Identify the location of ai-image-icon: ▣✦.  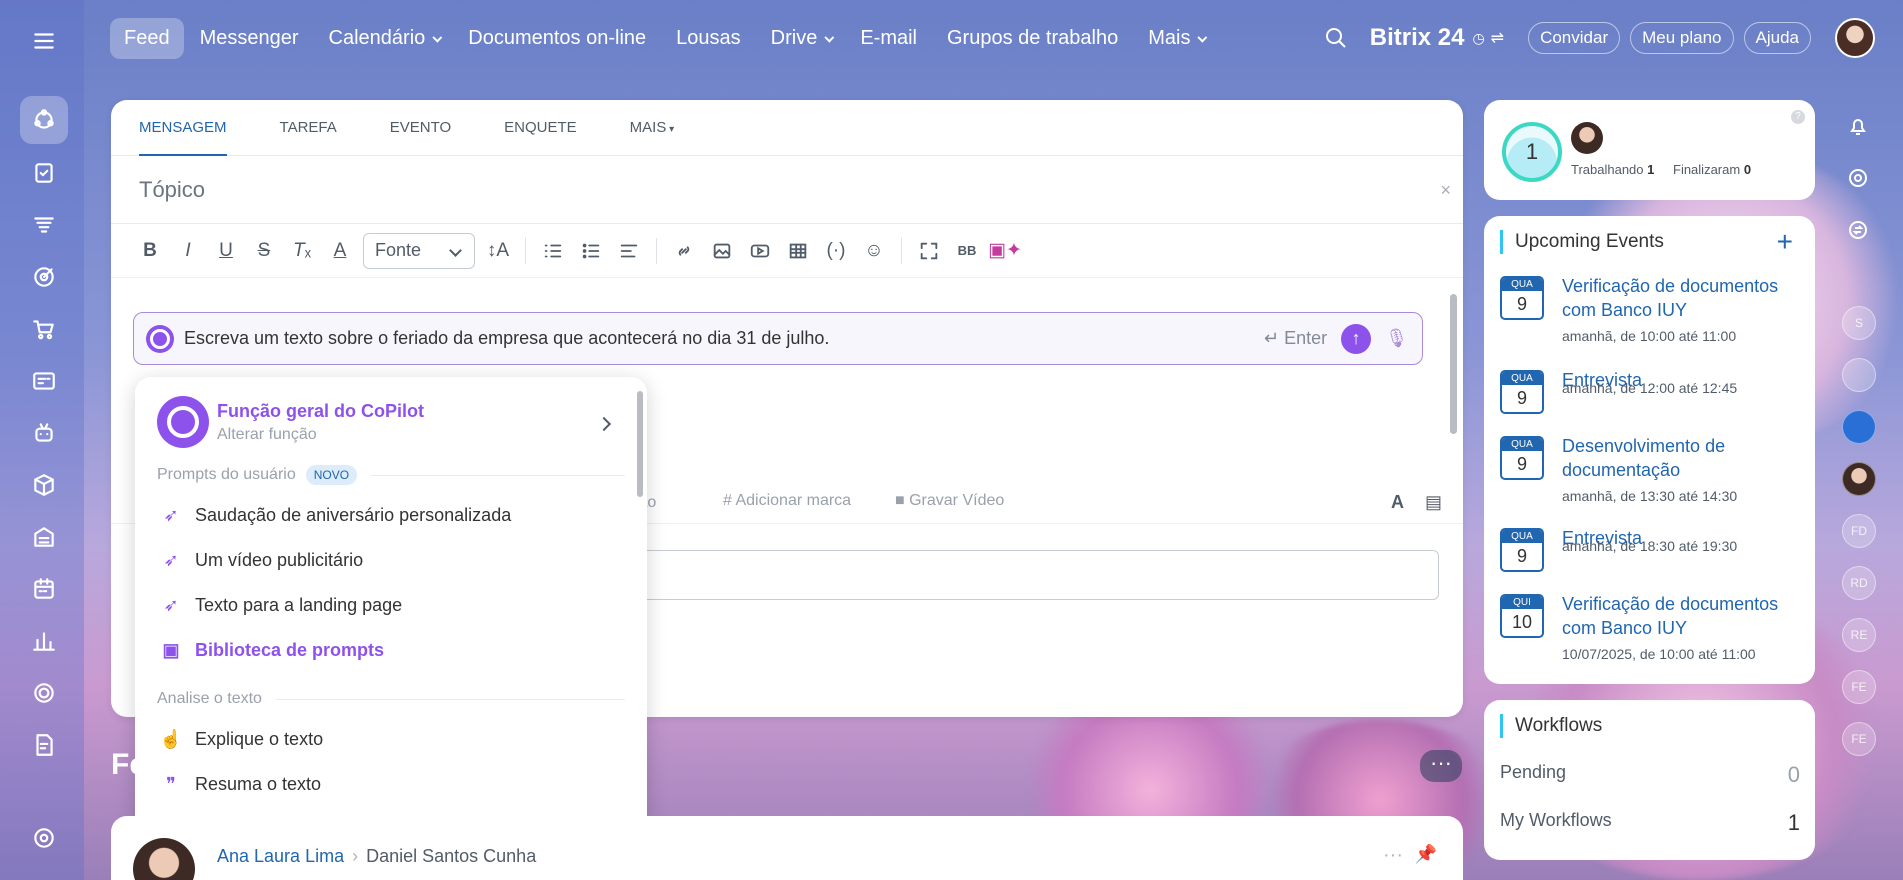
(1005, 251).